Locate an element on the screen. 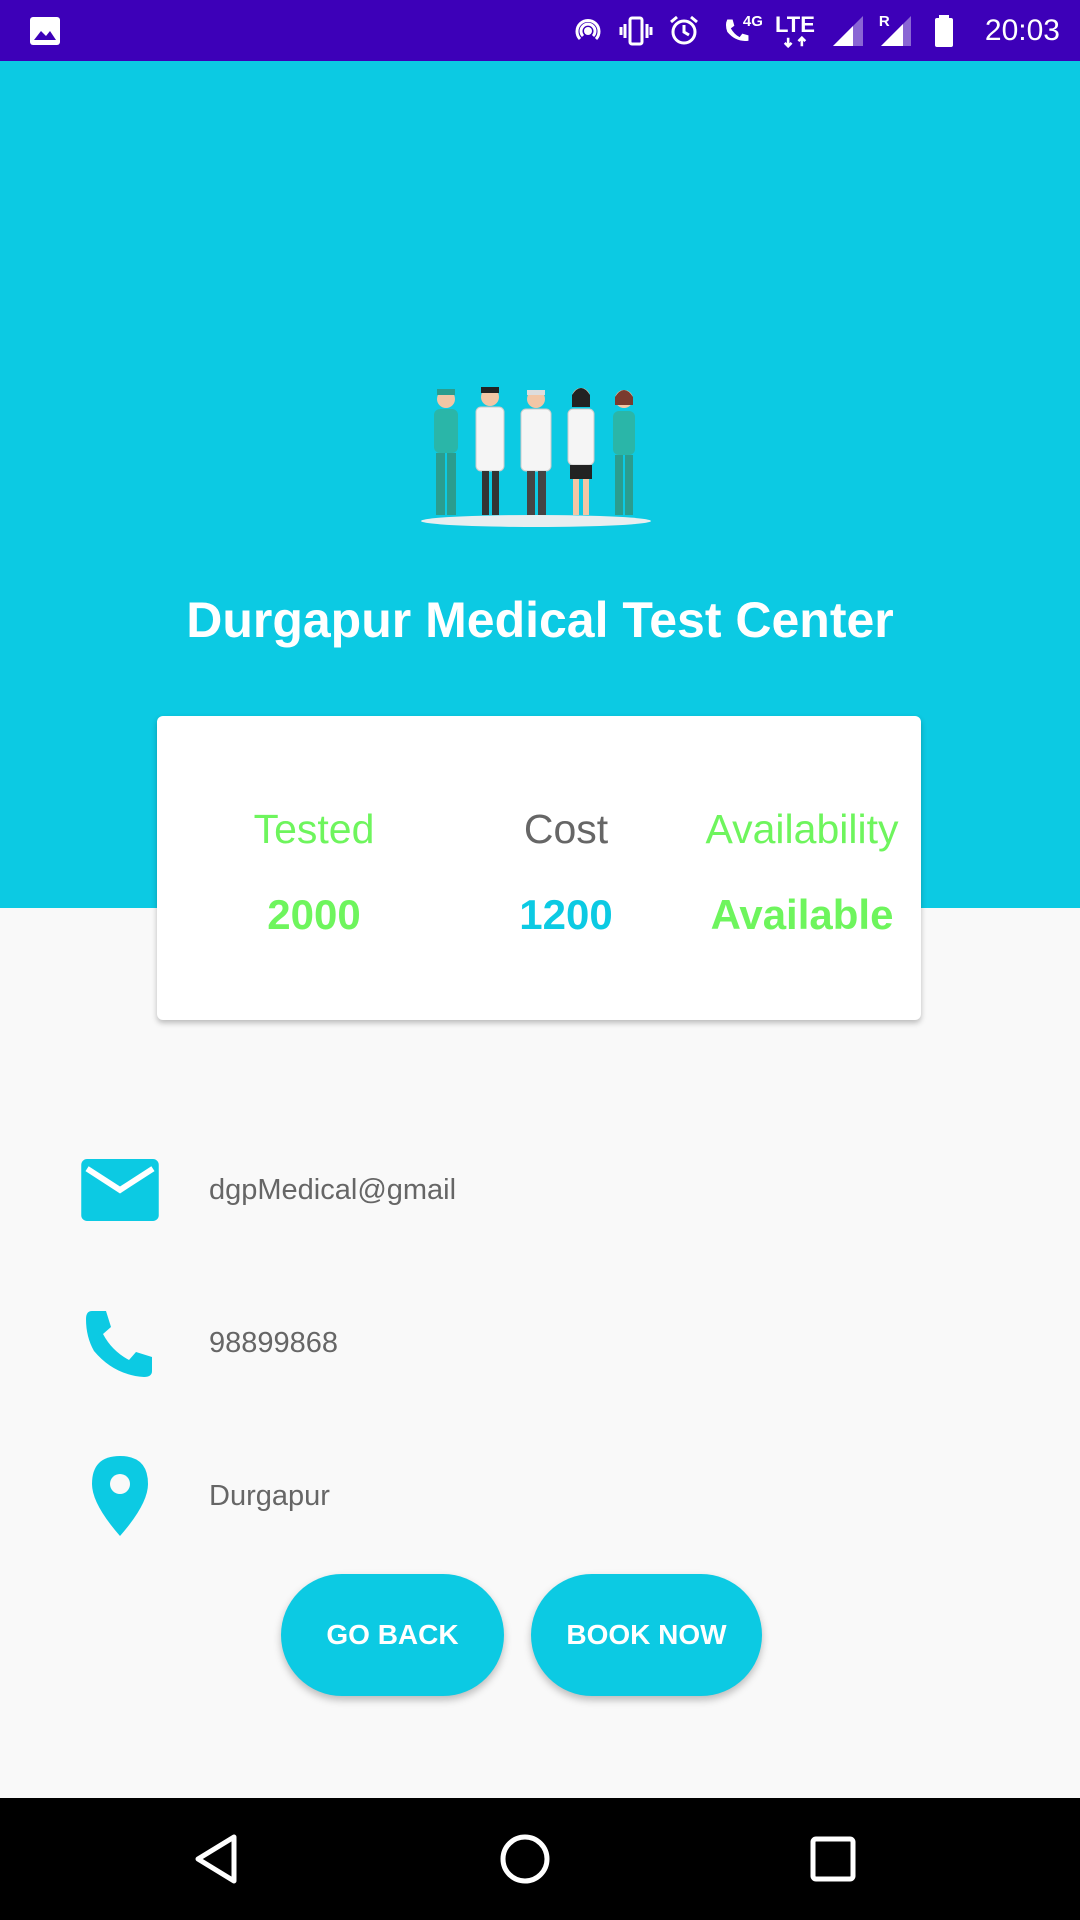 The image size is (1080, 1920). network-4g-label: 4G is located at coordinates (752, 21).